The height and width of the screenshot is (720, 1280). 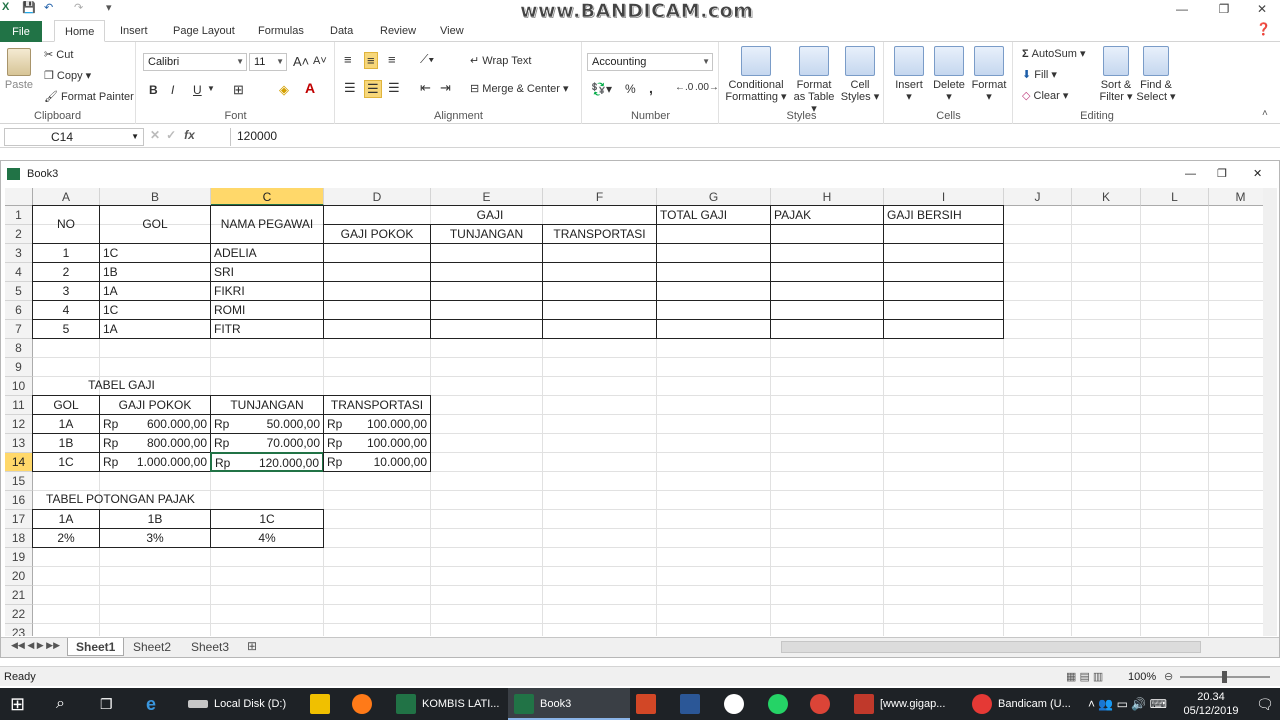 What do you see at coordinates (827, 197) in the screenshot?
I see `column-header: H` at bounding box center [827, 197].